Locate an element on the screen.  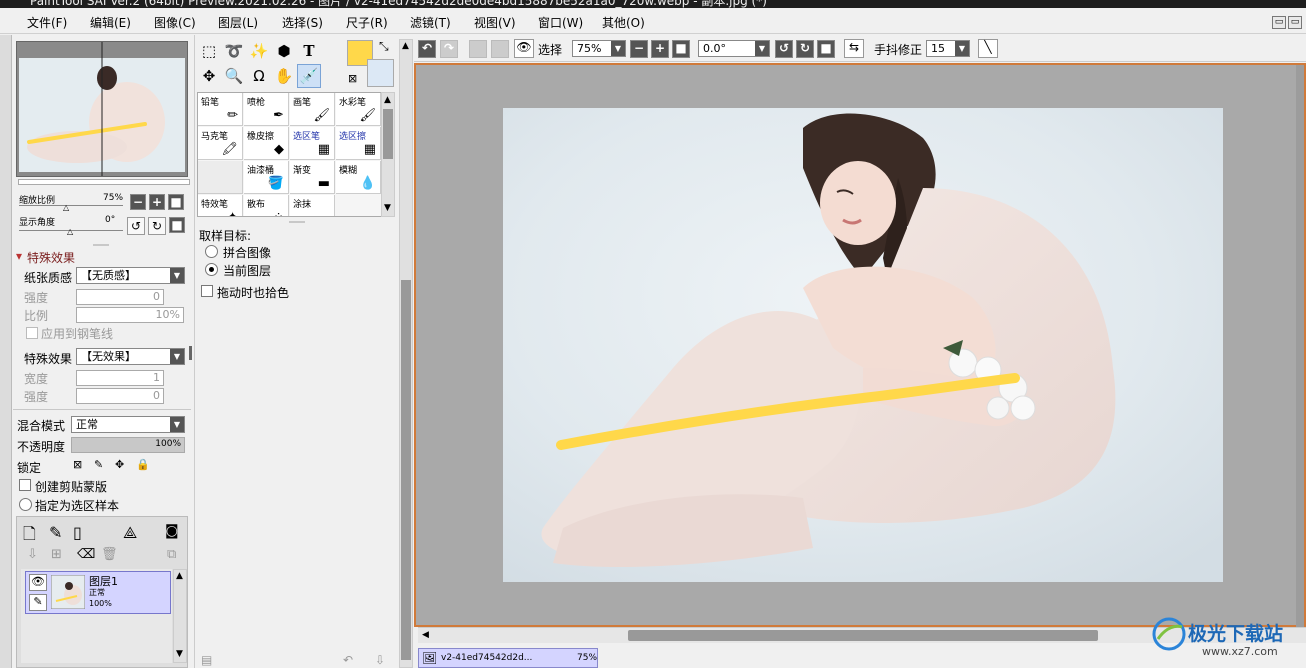
rect-select-icon: ⬚ is located at coordinates (209, 51).